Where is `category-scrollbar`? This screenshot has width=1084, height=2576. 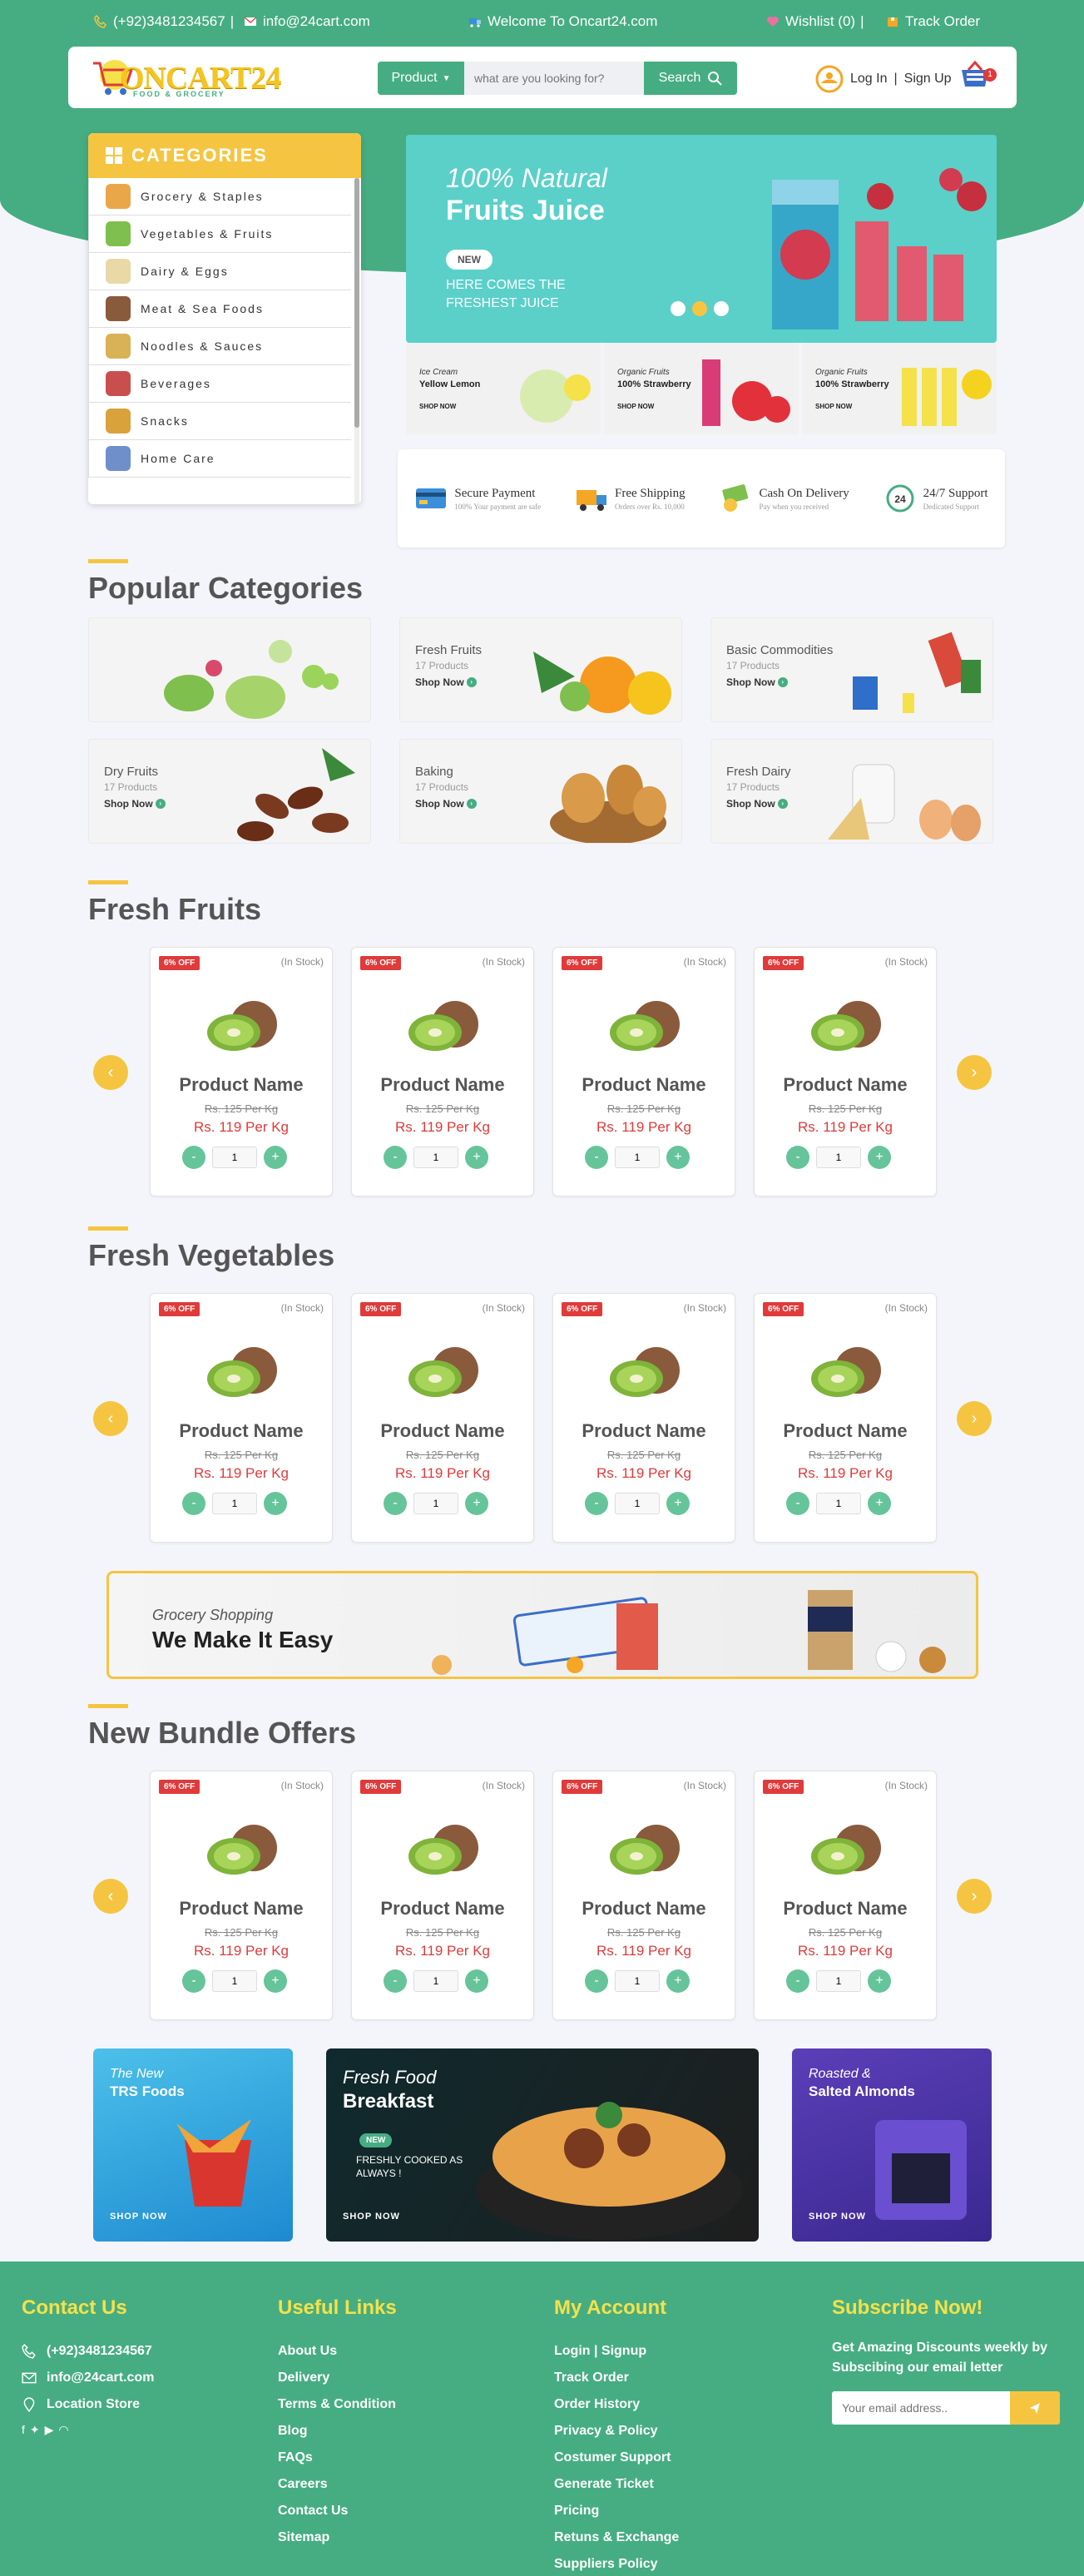 category-scrollbar is located at coordinates (356, 341).